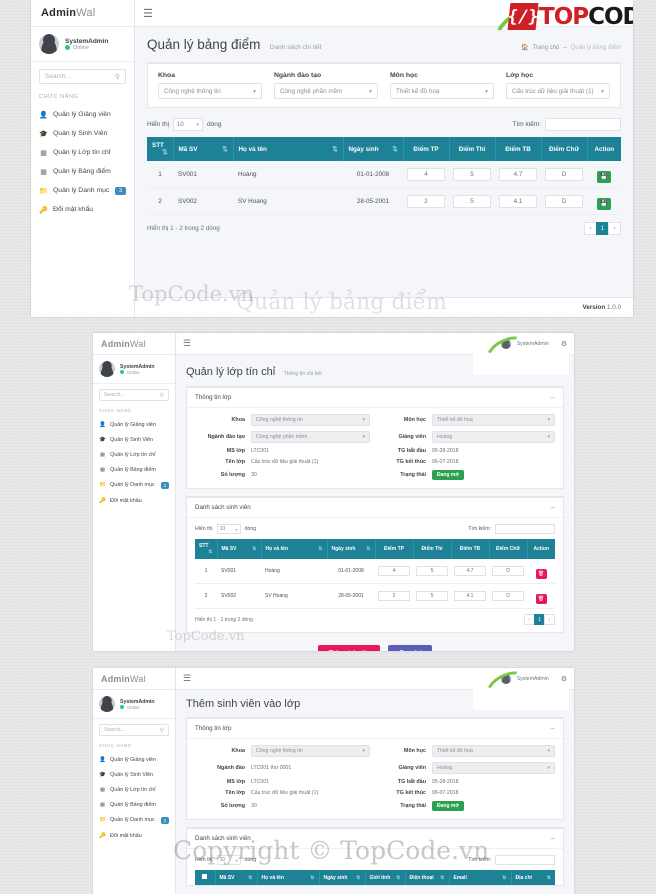  I want to click on checkbox-icon, so click(205, 876).